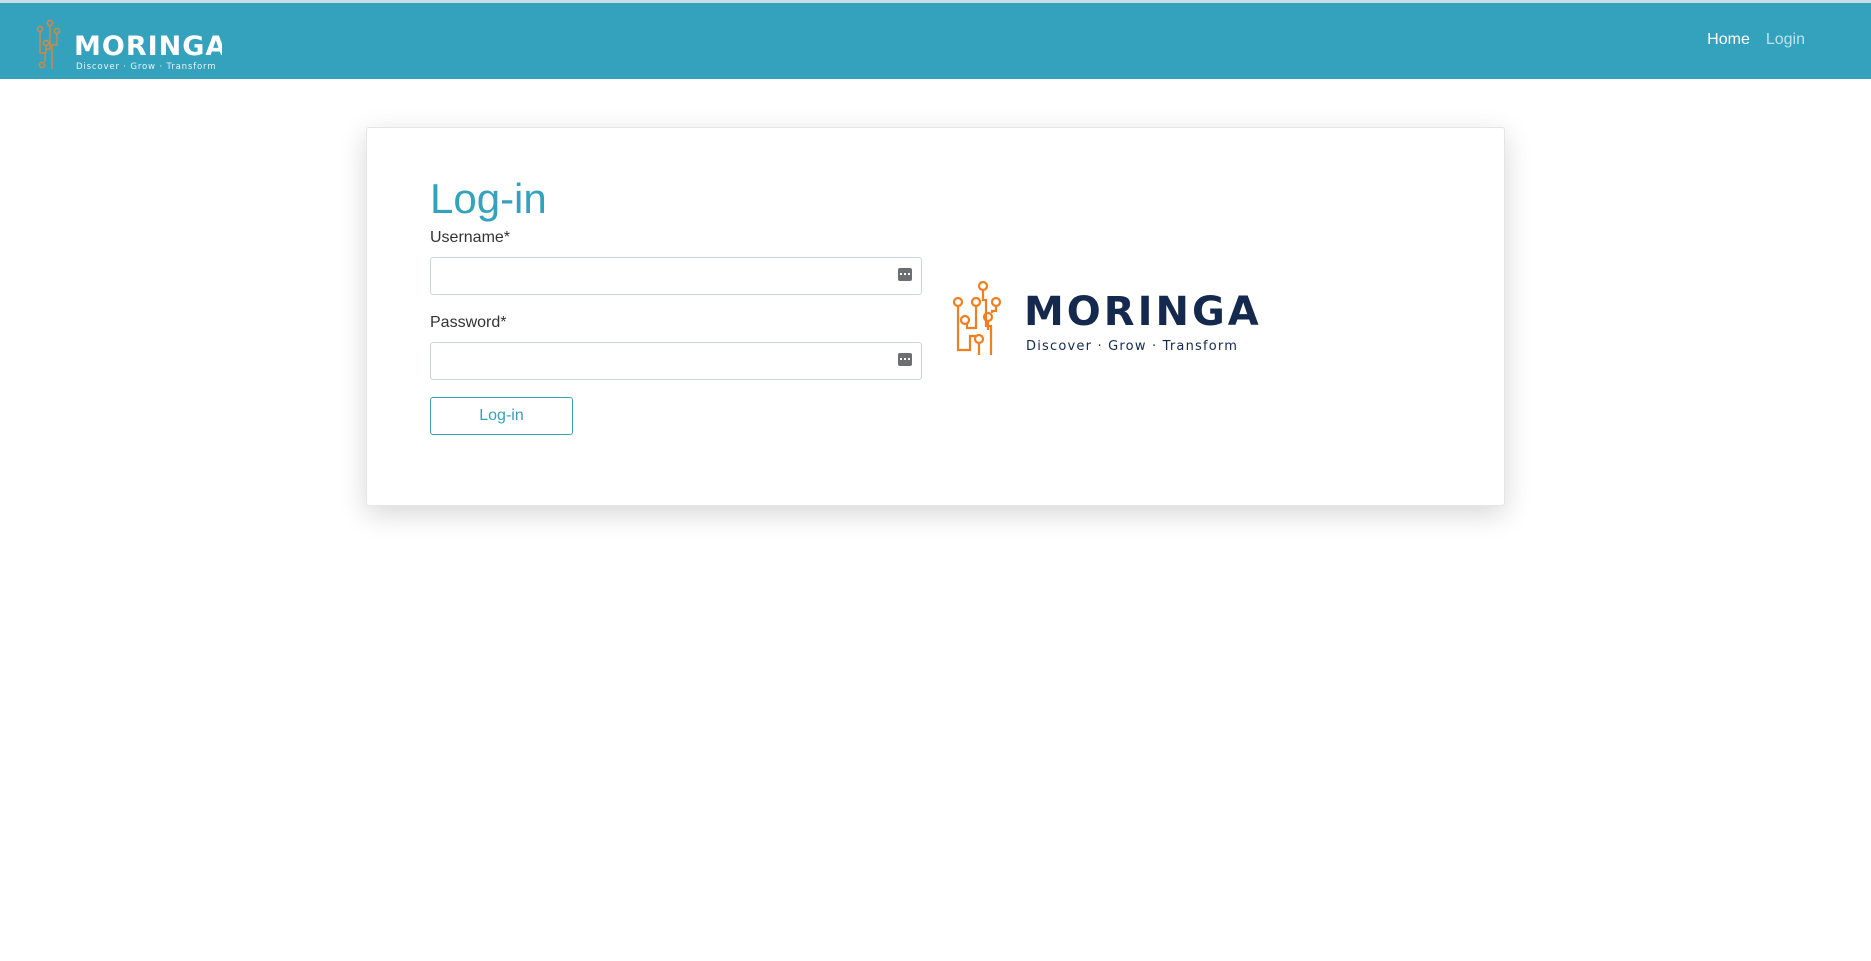 The width and height of the screenshot is (1871, 961). I want to click on moringa-card-logo: MORINGA Discover · Grow · Transform, so click(1115, 319).